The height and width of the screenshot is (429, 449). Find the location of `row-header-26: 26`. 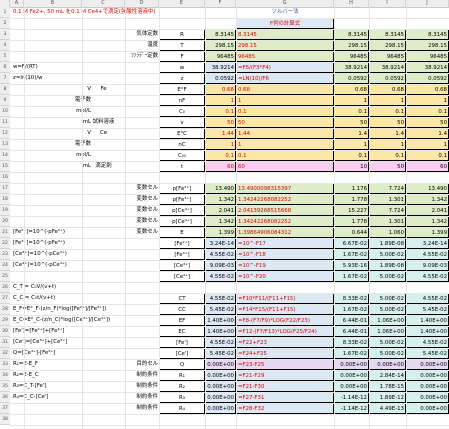

row-header-26: 26 is located at coordinates (5, 287).